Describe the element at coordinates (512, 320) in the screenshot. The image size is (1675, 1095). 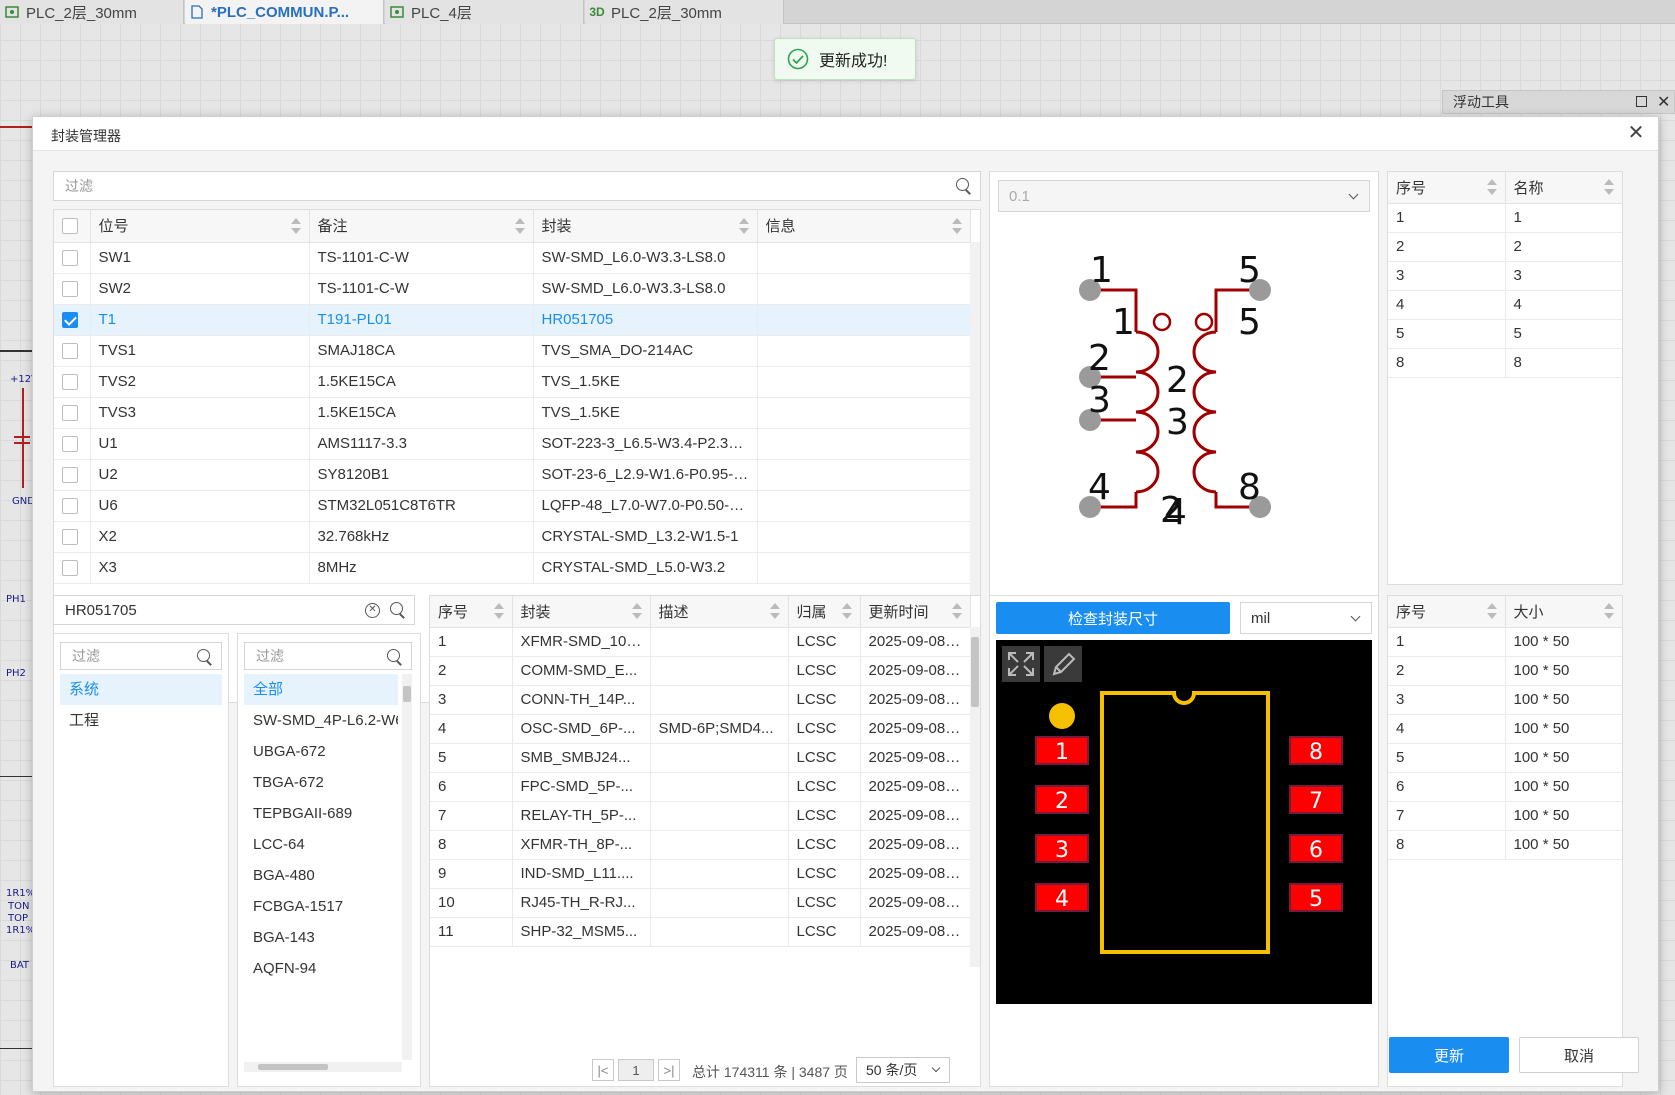
I see `component-row: T1 T191-PL01 HR051705` at that location.